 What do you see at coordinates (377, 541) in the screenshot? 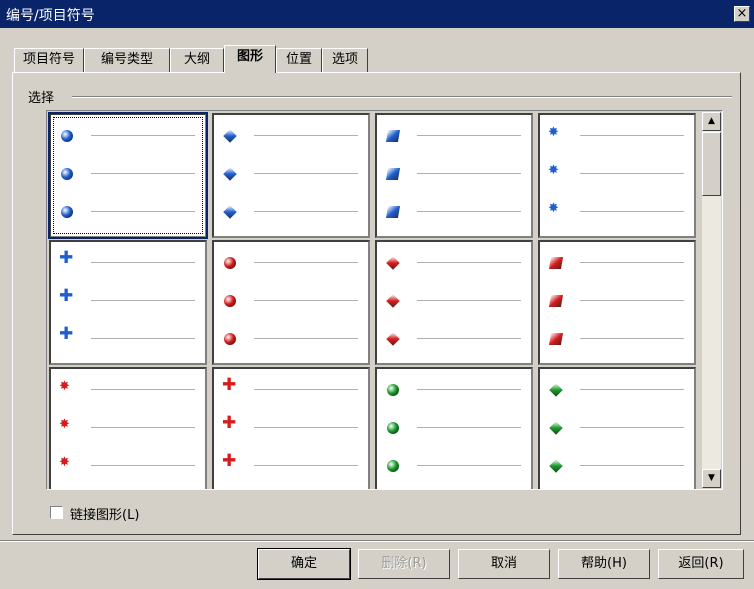
I see `button-separator` at bounding box center [377, 541].